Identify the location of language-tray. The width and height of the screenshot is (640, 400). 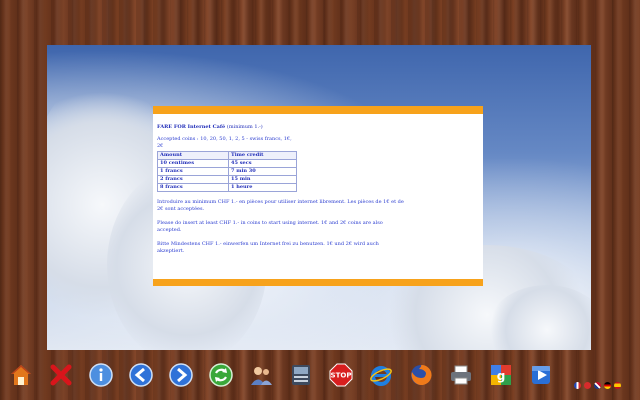
(597, 387).